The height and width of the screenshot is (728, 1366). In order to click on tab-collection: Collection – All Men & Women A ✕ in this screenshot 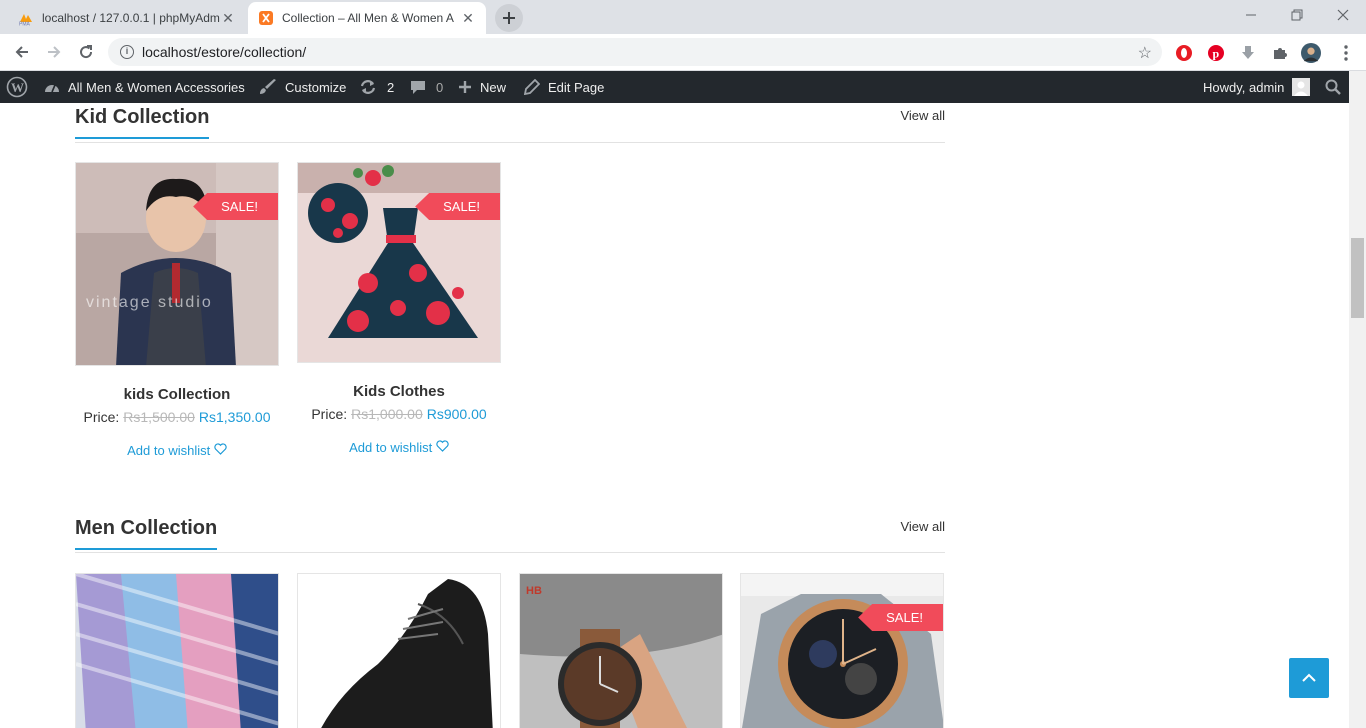, I will do `click(367, 18)`.